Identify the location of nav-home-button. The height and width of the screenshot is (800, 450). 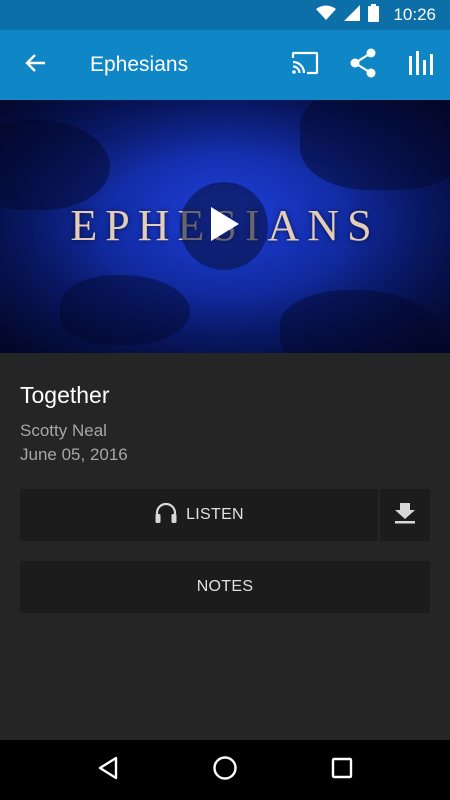
(225, 770).